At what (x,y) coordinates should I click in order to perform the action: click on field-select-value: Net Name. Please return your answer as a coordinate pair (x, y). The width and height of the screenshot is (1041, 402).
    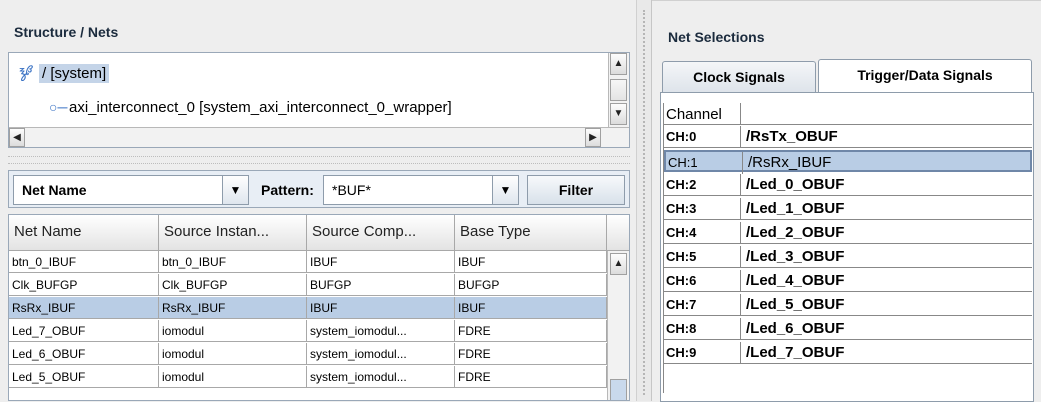
    Looking at the image, I should click on (54, 190).